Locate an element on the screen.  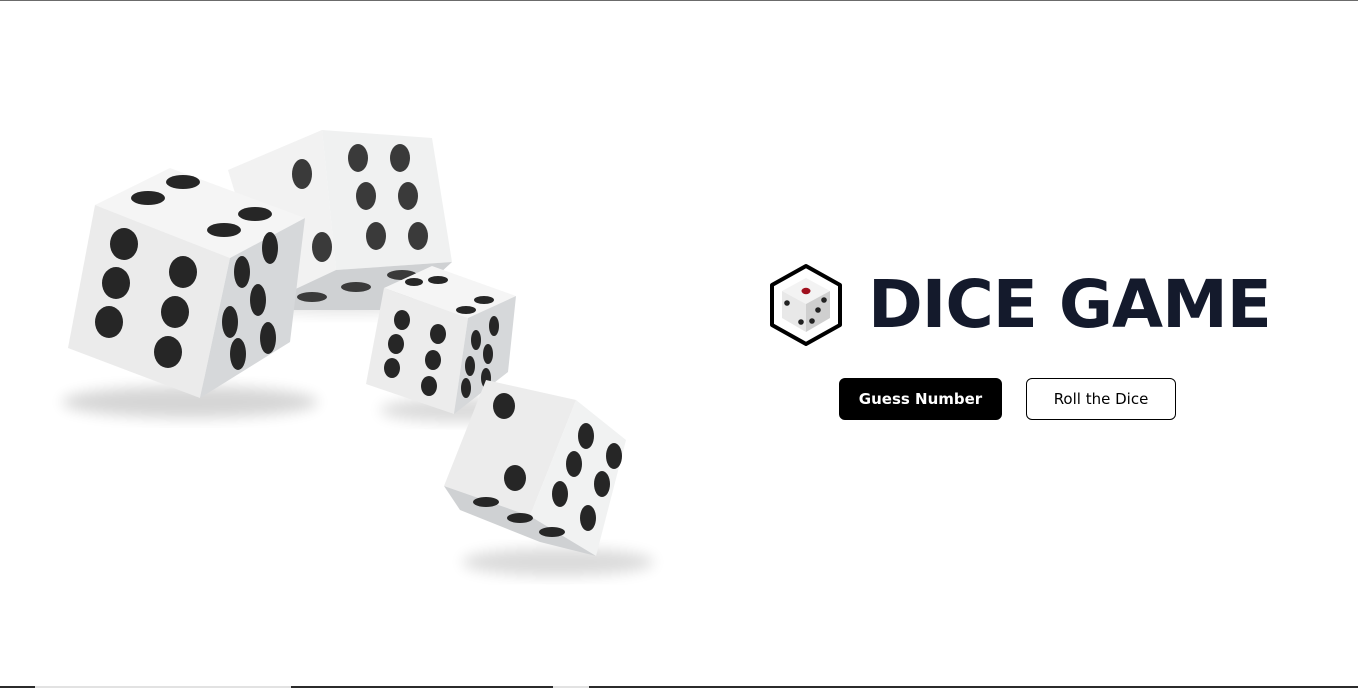
roll-dice-button: Roll the Dice is located at coordinates (1101, 399).